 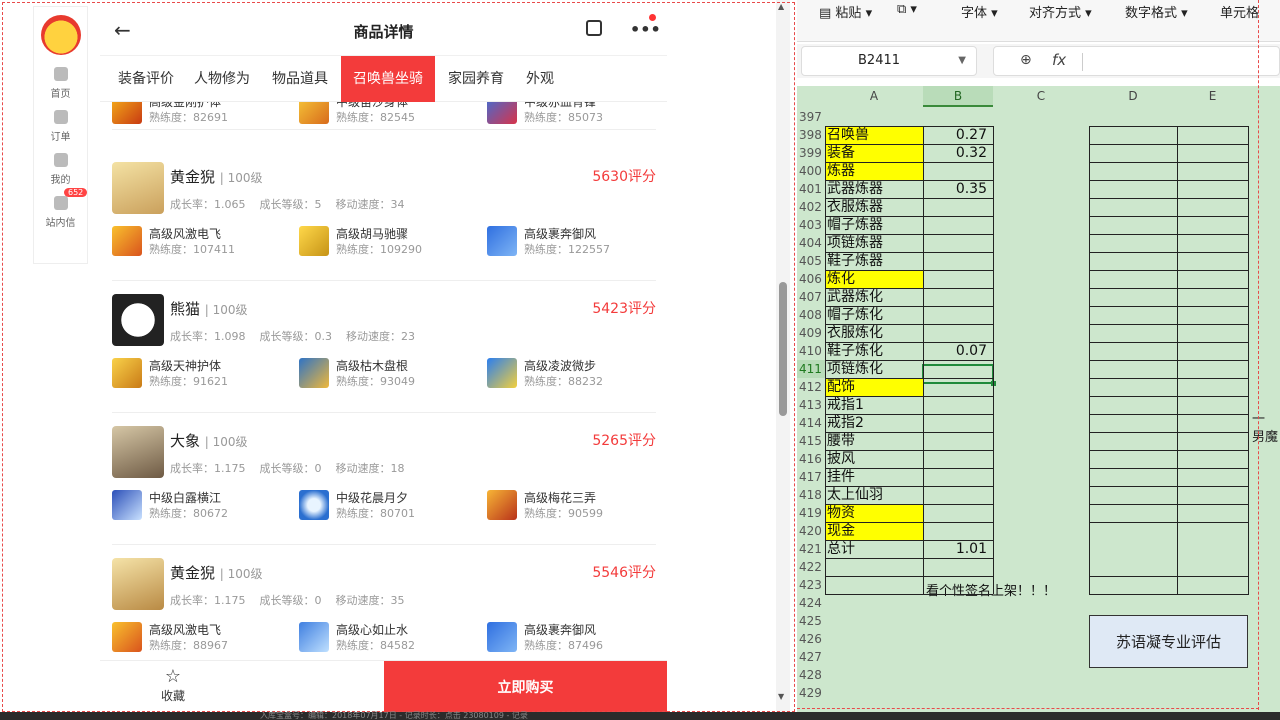 What do you see at coordinates (811, 621) in the screenshot?
I see `row-header: 425` at bounding box center [811, 621].